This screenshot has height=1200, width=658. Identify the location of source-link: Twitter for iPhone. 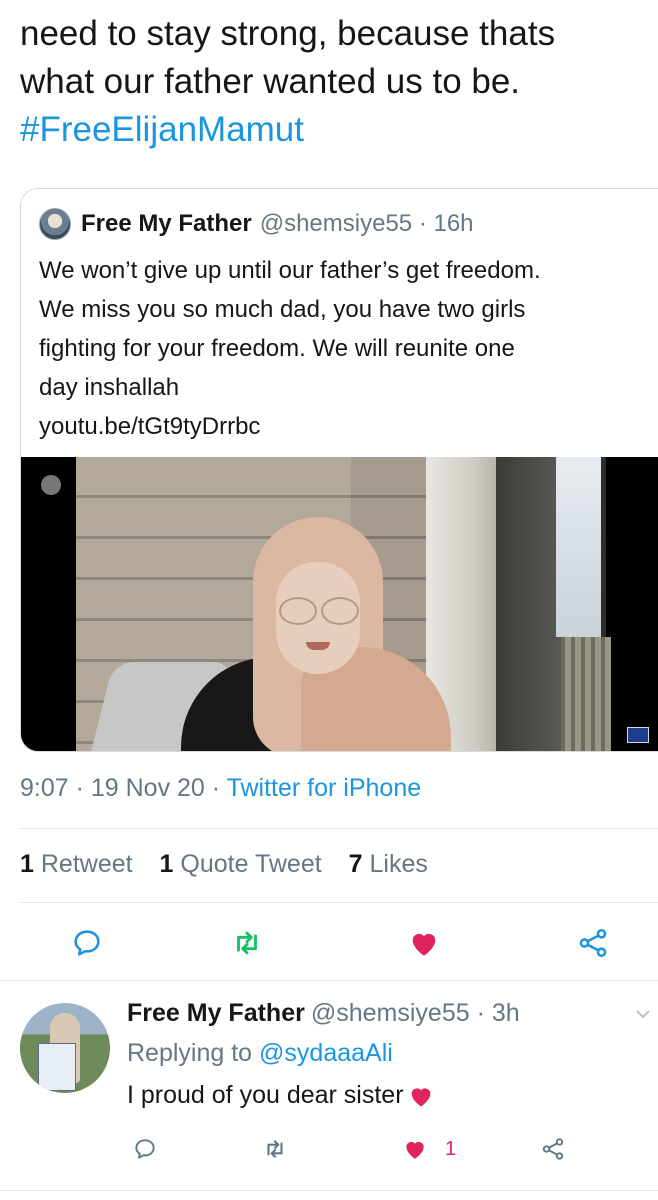
(324, 788).